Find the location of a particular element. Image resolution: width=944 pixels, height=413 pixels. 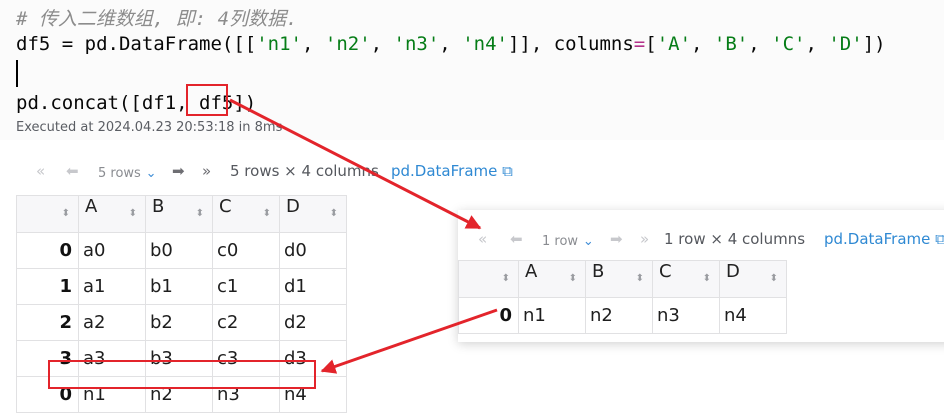

arrow-to-df5-output is located at coordinates (355, 164).